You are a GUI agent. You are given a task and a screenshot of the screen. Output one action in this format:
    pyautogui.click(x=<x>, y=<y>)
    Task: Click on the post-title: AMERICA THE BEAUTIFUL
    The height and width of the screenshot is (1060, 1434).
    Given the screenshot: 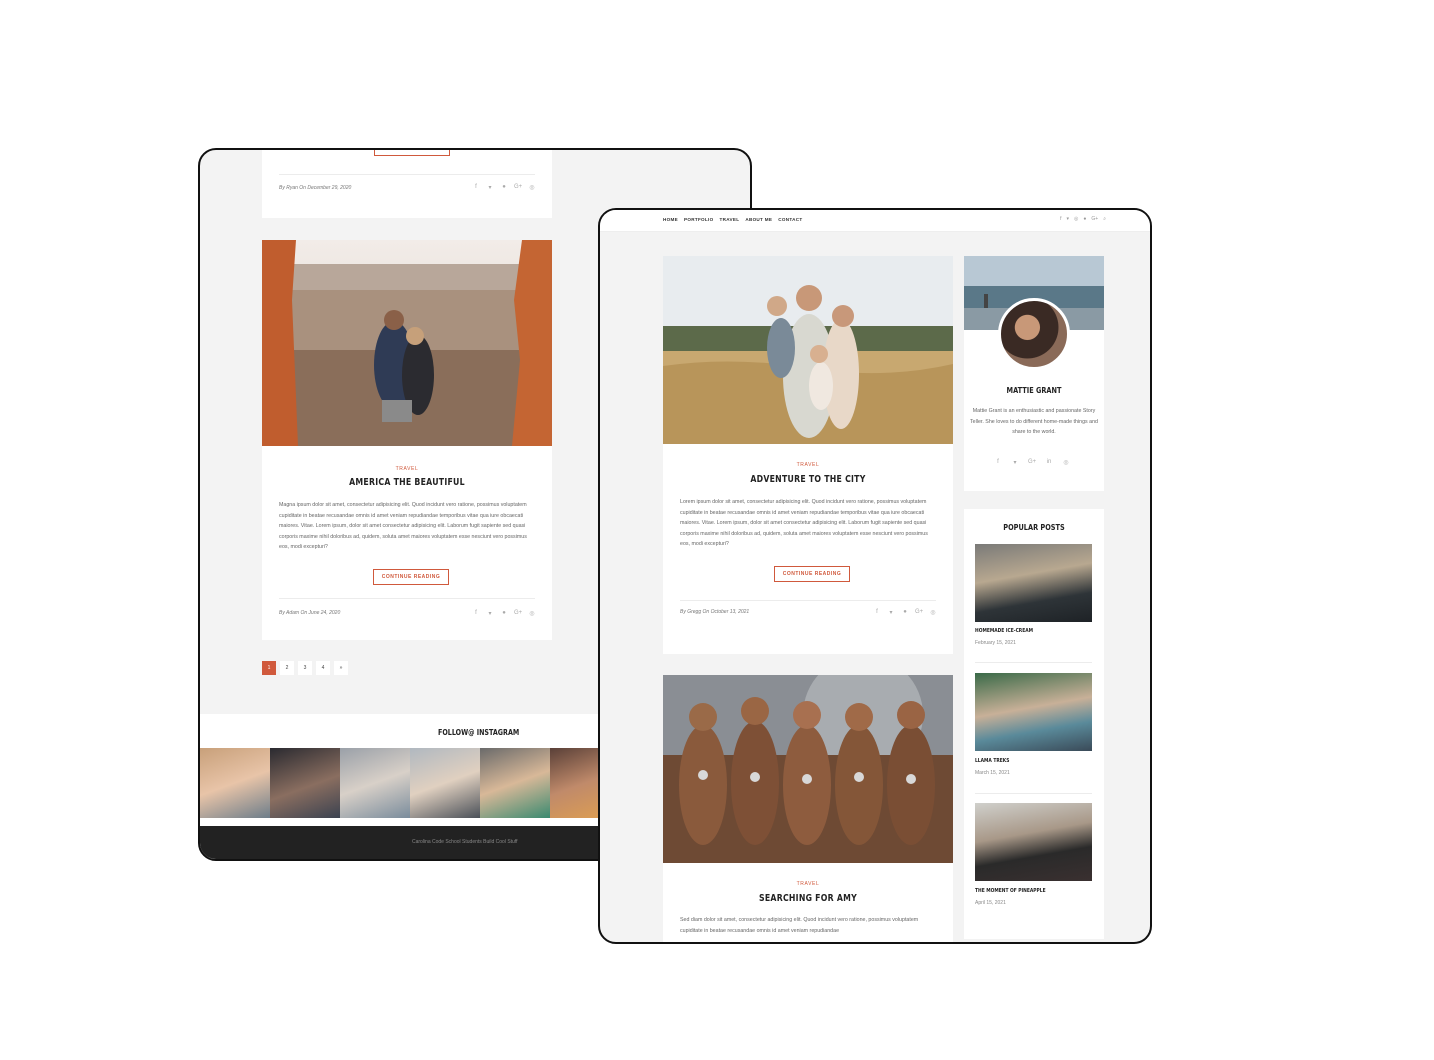 What is the action you would take?
    pyautogui.click(x=407, y=482)
    